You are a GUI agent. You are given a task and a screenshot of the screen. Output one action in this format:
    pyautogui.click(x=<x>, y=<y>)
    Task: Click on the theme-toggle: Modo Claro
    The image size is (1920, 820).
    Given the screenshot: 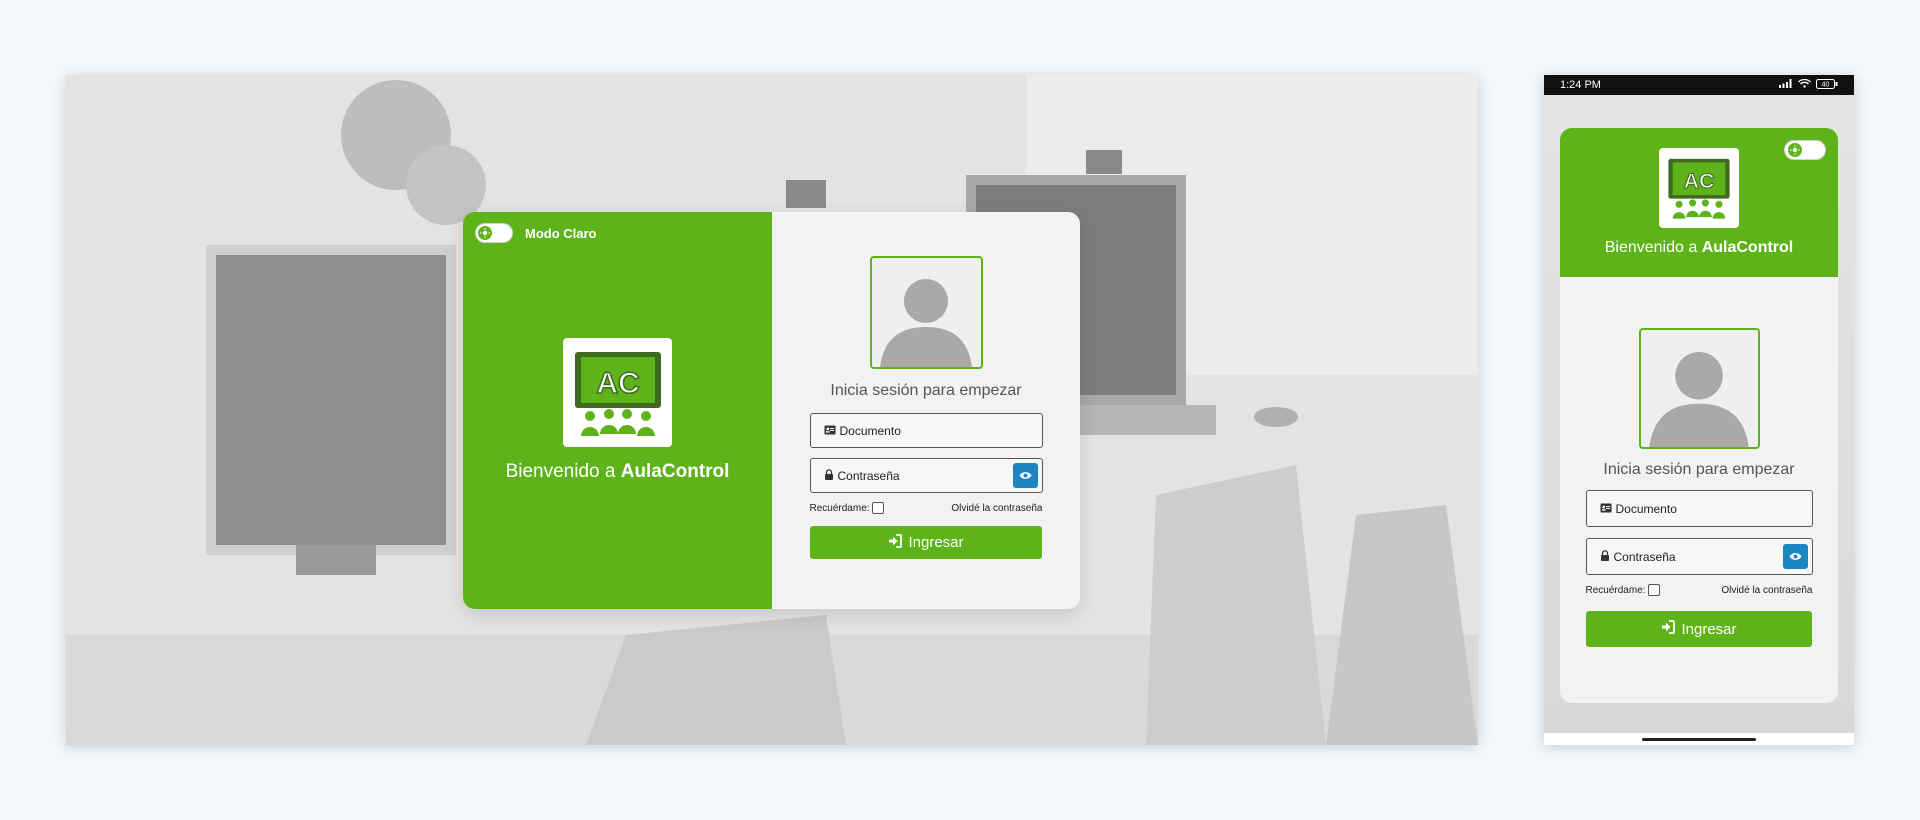 What is the action you would take?
    pyautogui.click(x=536, y=233)
    